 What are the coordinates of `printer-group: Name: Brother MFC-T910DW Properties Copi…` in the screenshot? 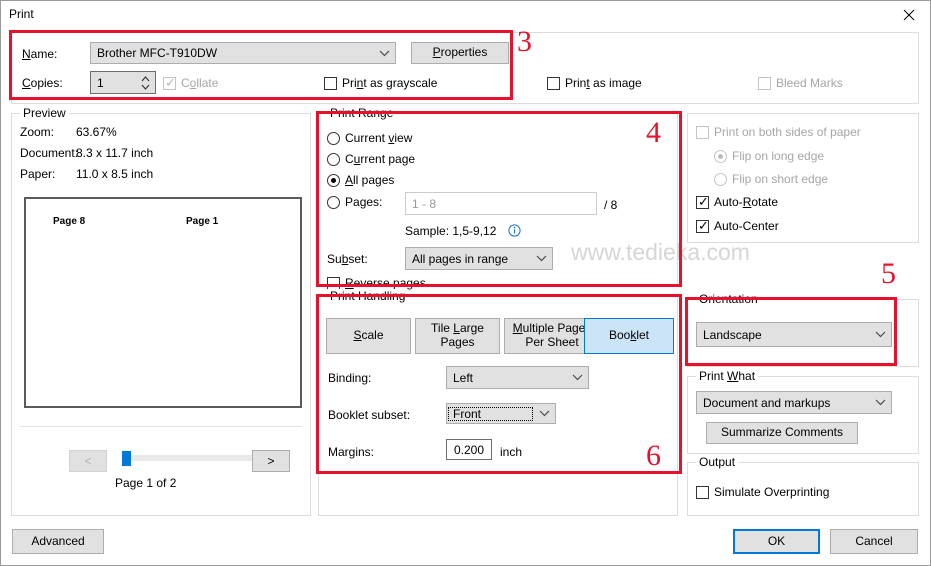 It's located at (465, 68).